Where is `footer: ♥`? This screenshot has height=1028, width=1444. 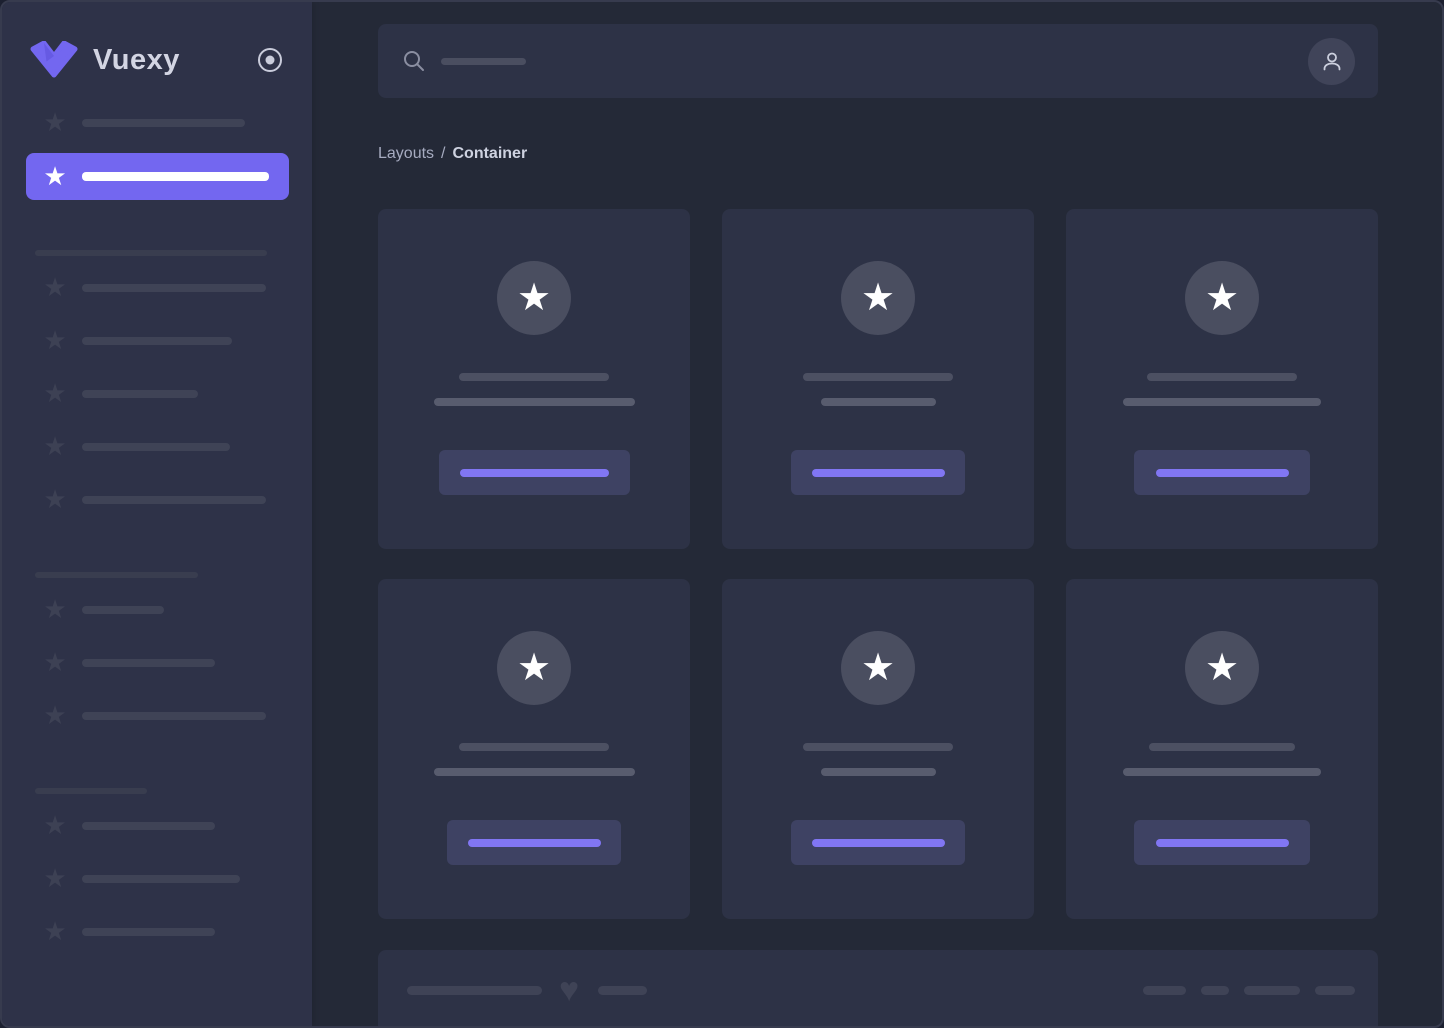 footer: ♥ is located at coordinates (878, 988).